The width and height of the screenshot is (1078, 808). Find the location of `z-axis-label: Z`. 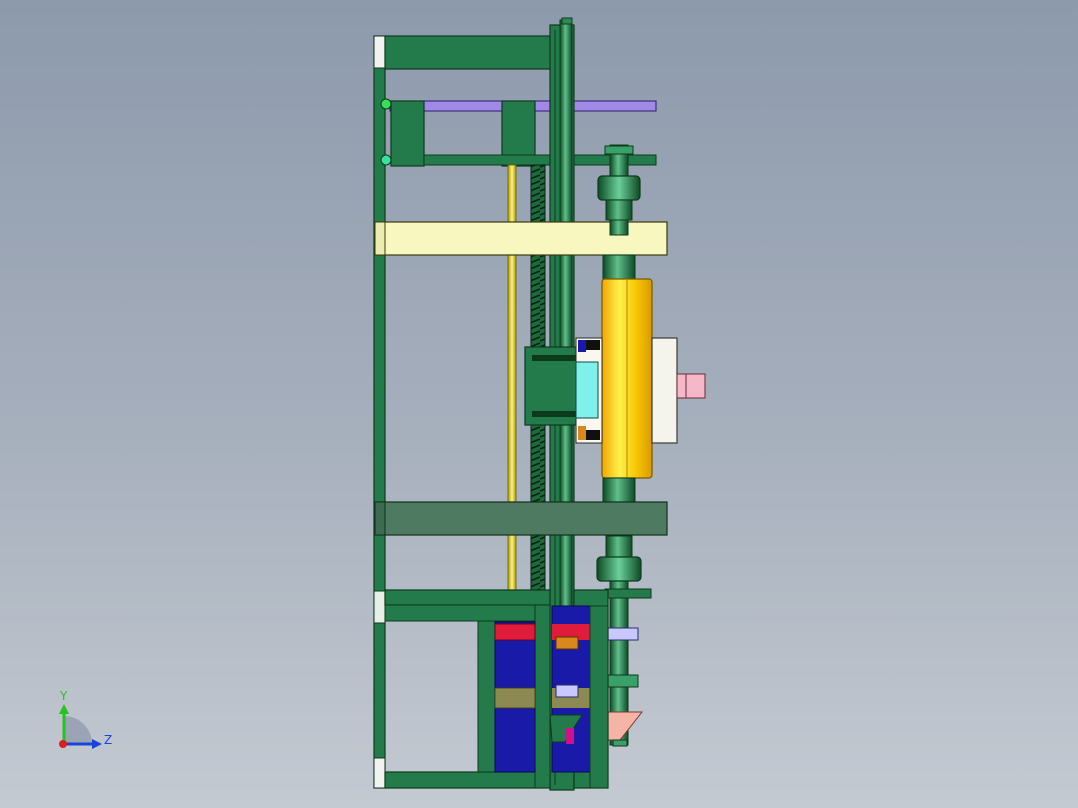

z-axis-label: Z is located at coordinates (108, 740).